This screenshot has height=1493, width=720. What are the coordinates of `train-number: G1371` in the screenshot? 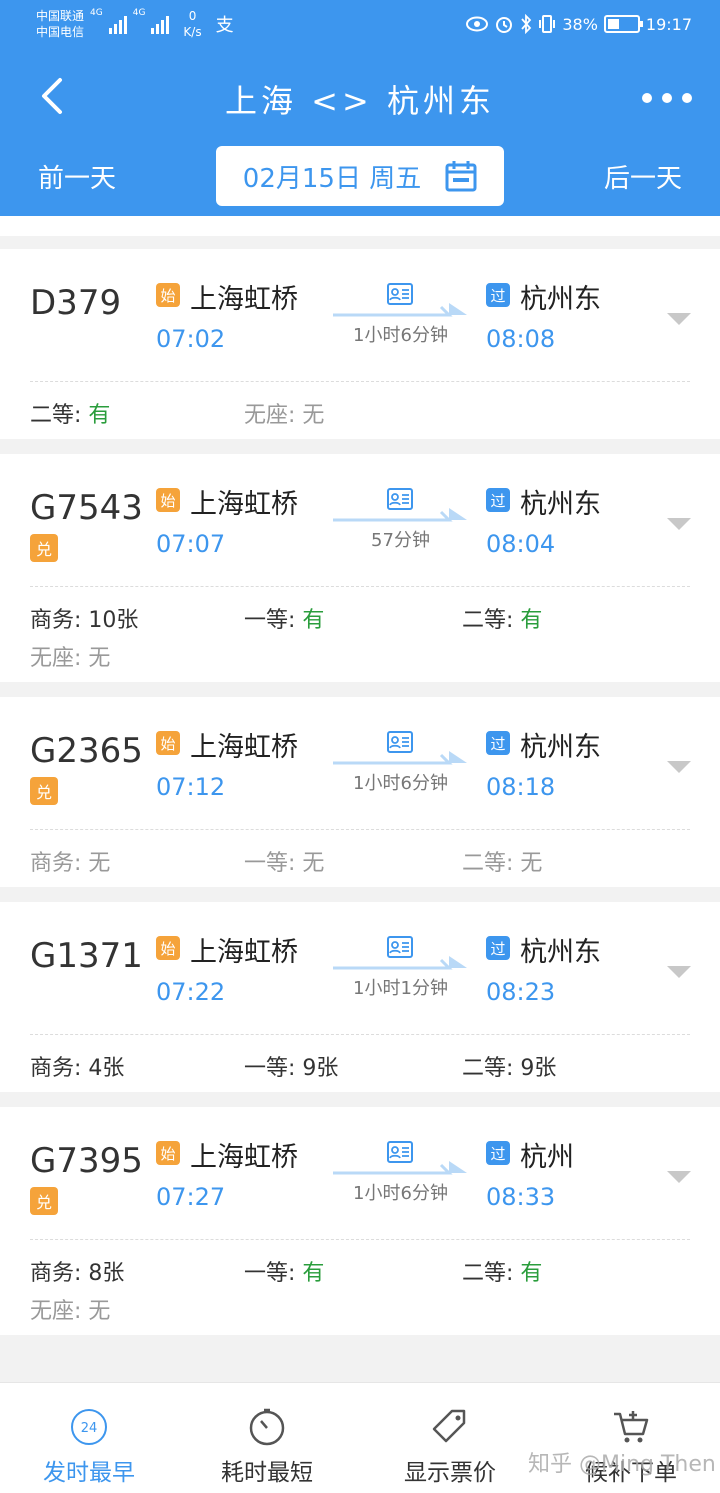 It's located at (86, 956).